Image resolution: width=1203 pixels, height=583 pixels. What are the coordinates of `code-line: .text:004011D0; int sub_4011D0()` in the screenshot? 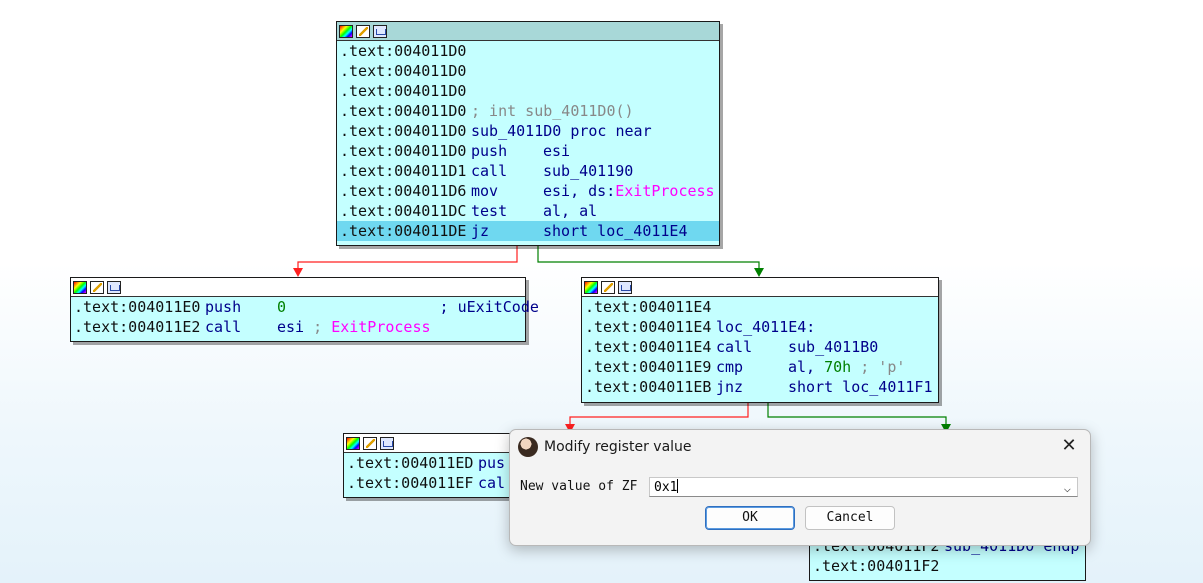 It's located at (528, 111).